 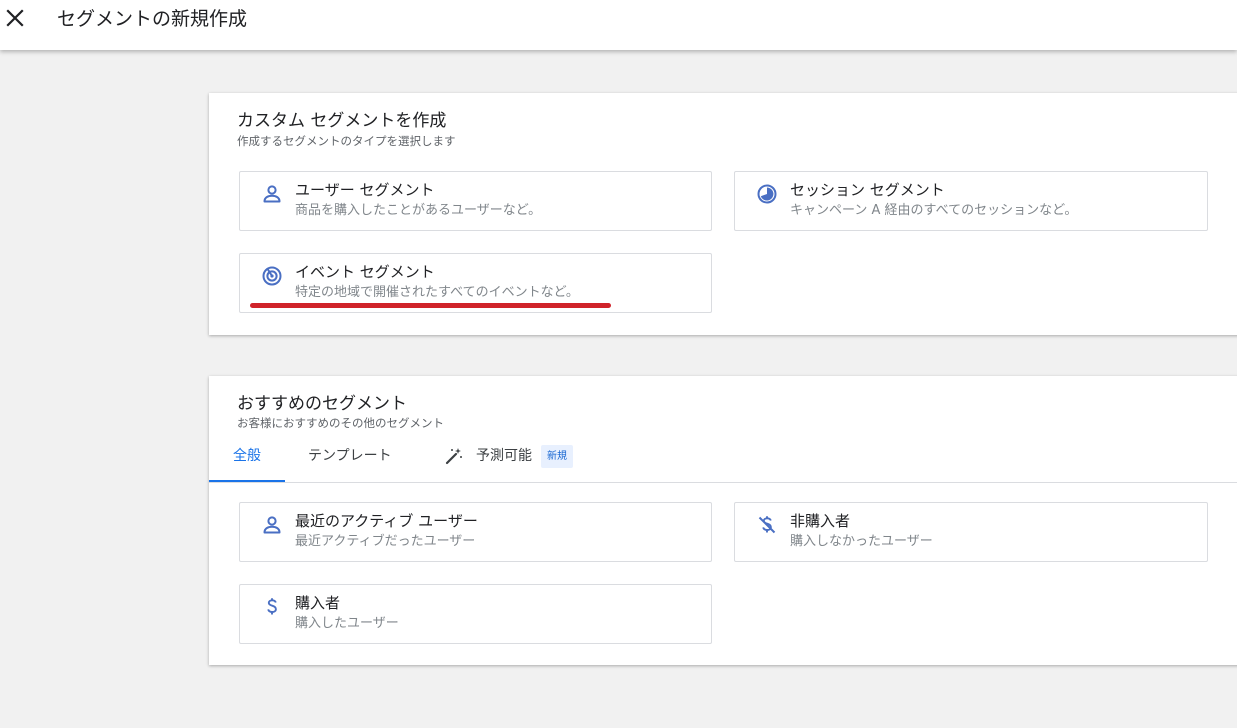 What do you see at coordinates (346, 141) in the screenshot?
I see `custom-segment-subtitle: 作成するセグメントのタイプを選択します` at bounding box center [346, 141].